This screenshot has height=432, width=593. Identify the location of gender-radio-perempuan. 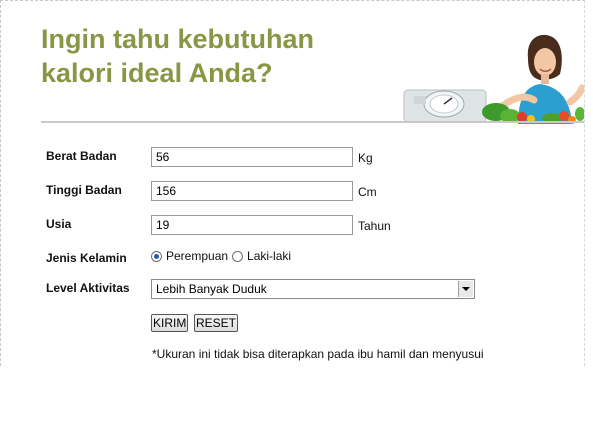
(156, 256).